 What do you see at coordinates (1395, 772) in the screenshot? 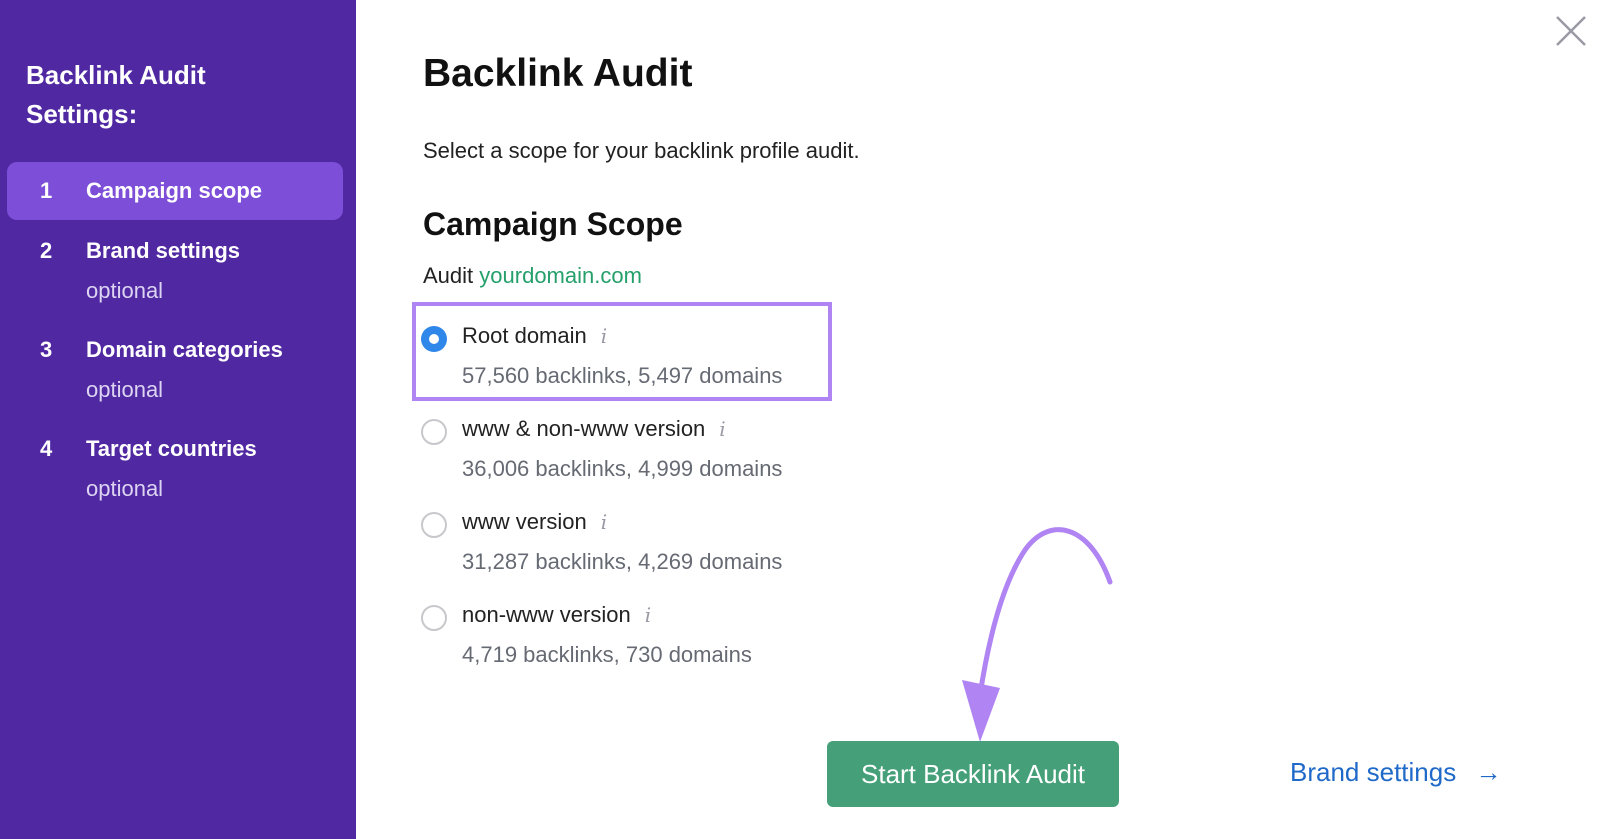
I see `next-brand-settings-link: Brand settings →` at bounding box center [1395, 772].